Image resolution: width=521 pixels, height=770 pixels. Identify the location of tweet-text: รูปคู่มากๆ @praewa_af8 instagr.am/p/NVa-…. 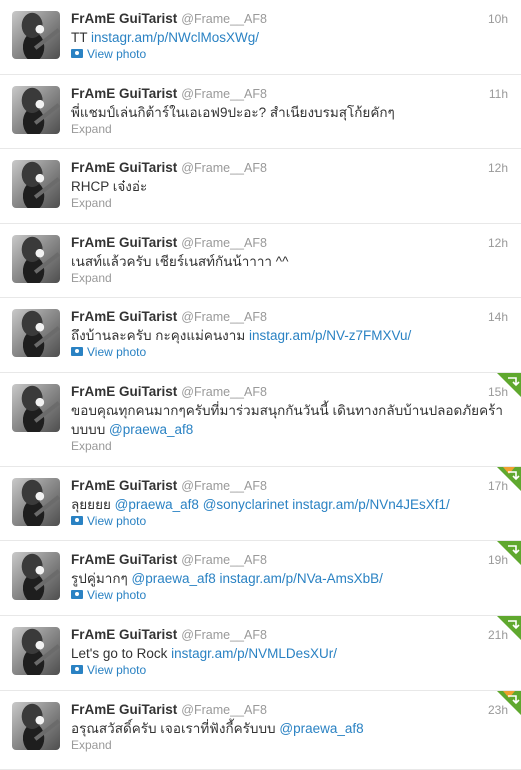
(288, 578).